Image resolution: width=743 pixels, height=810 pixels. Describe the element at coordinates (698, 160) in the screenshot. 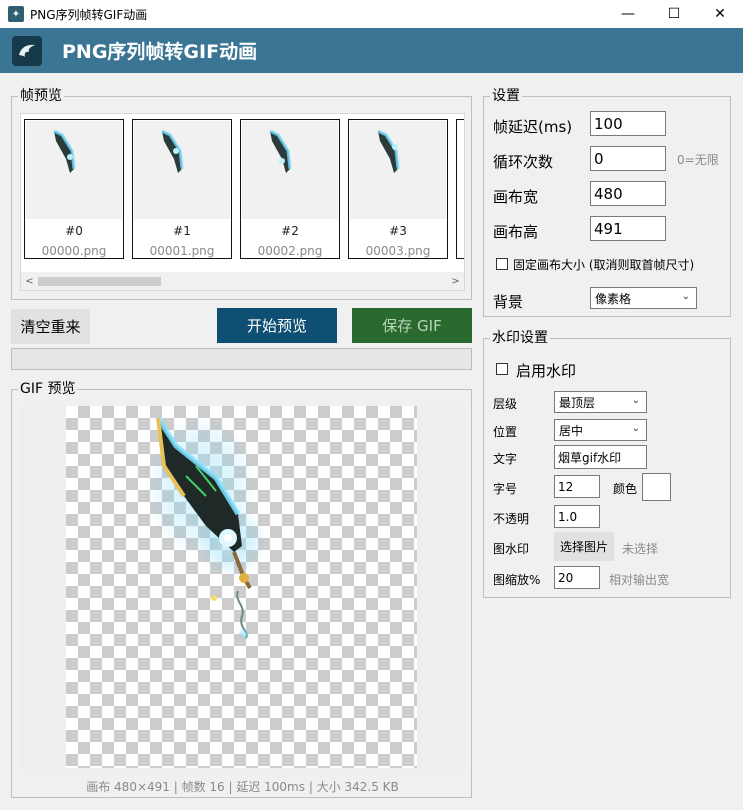

I see `loop-hint: 0=无限` at that location.